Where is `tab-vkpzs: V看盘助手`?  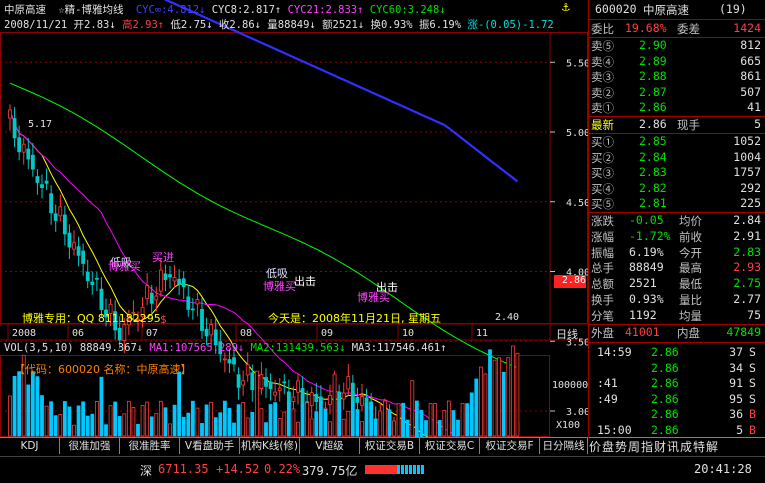 tab-vkpzs: V看盘助手 is located at coordinates (210, 446).